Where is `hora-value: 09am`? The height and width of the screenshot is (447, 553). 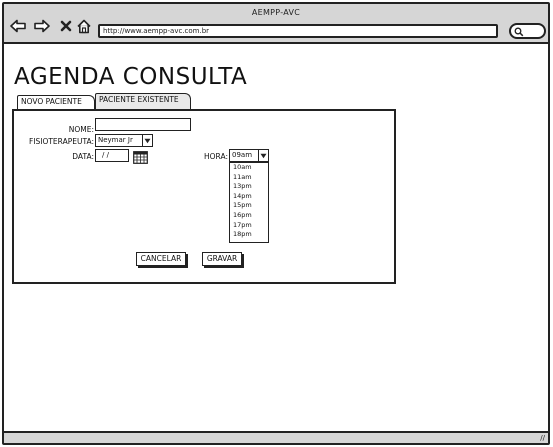 hora-value: 09am is located at coordinates (242, 155).